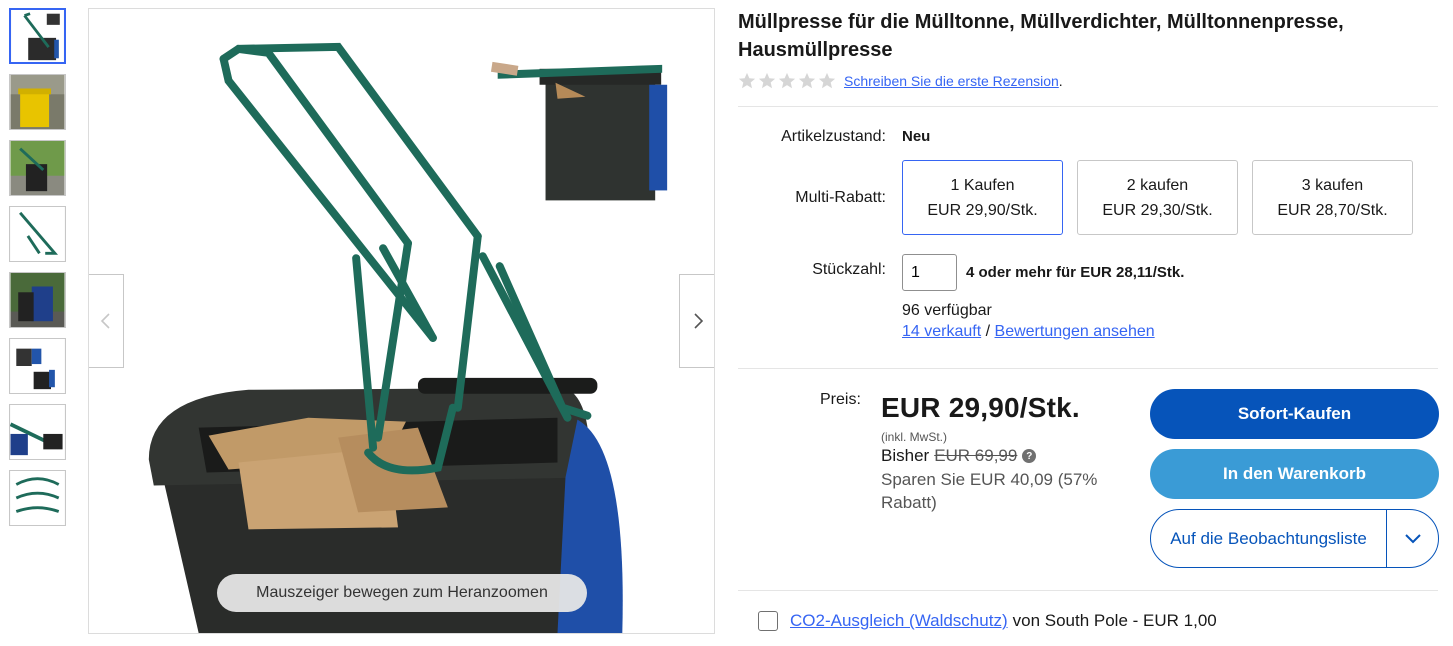 Image resolution: width=1453 pixels, height=646 pixels. Describe the element at coordinates (989, 491) in the screenshot. I see `savings-text: Sparen Sie EUR 40,09 (57% Rabatt)` at that location.